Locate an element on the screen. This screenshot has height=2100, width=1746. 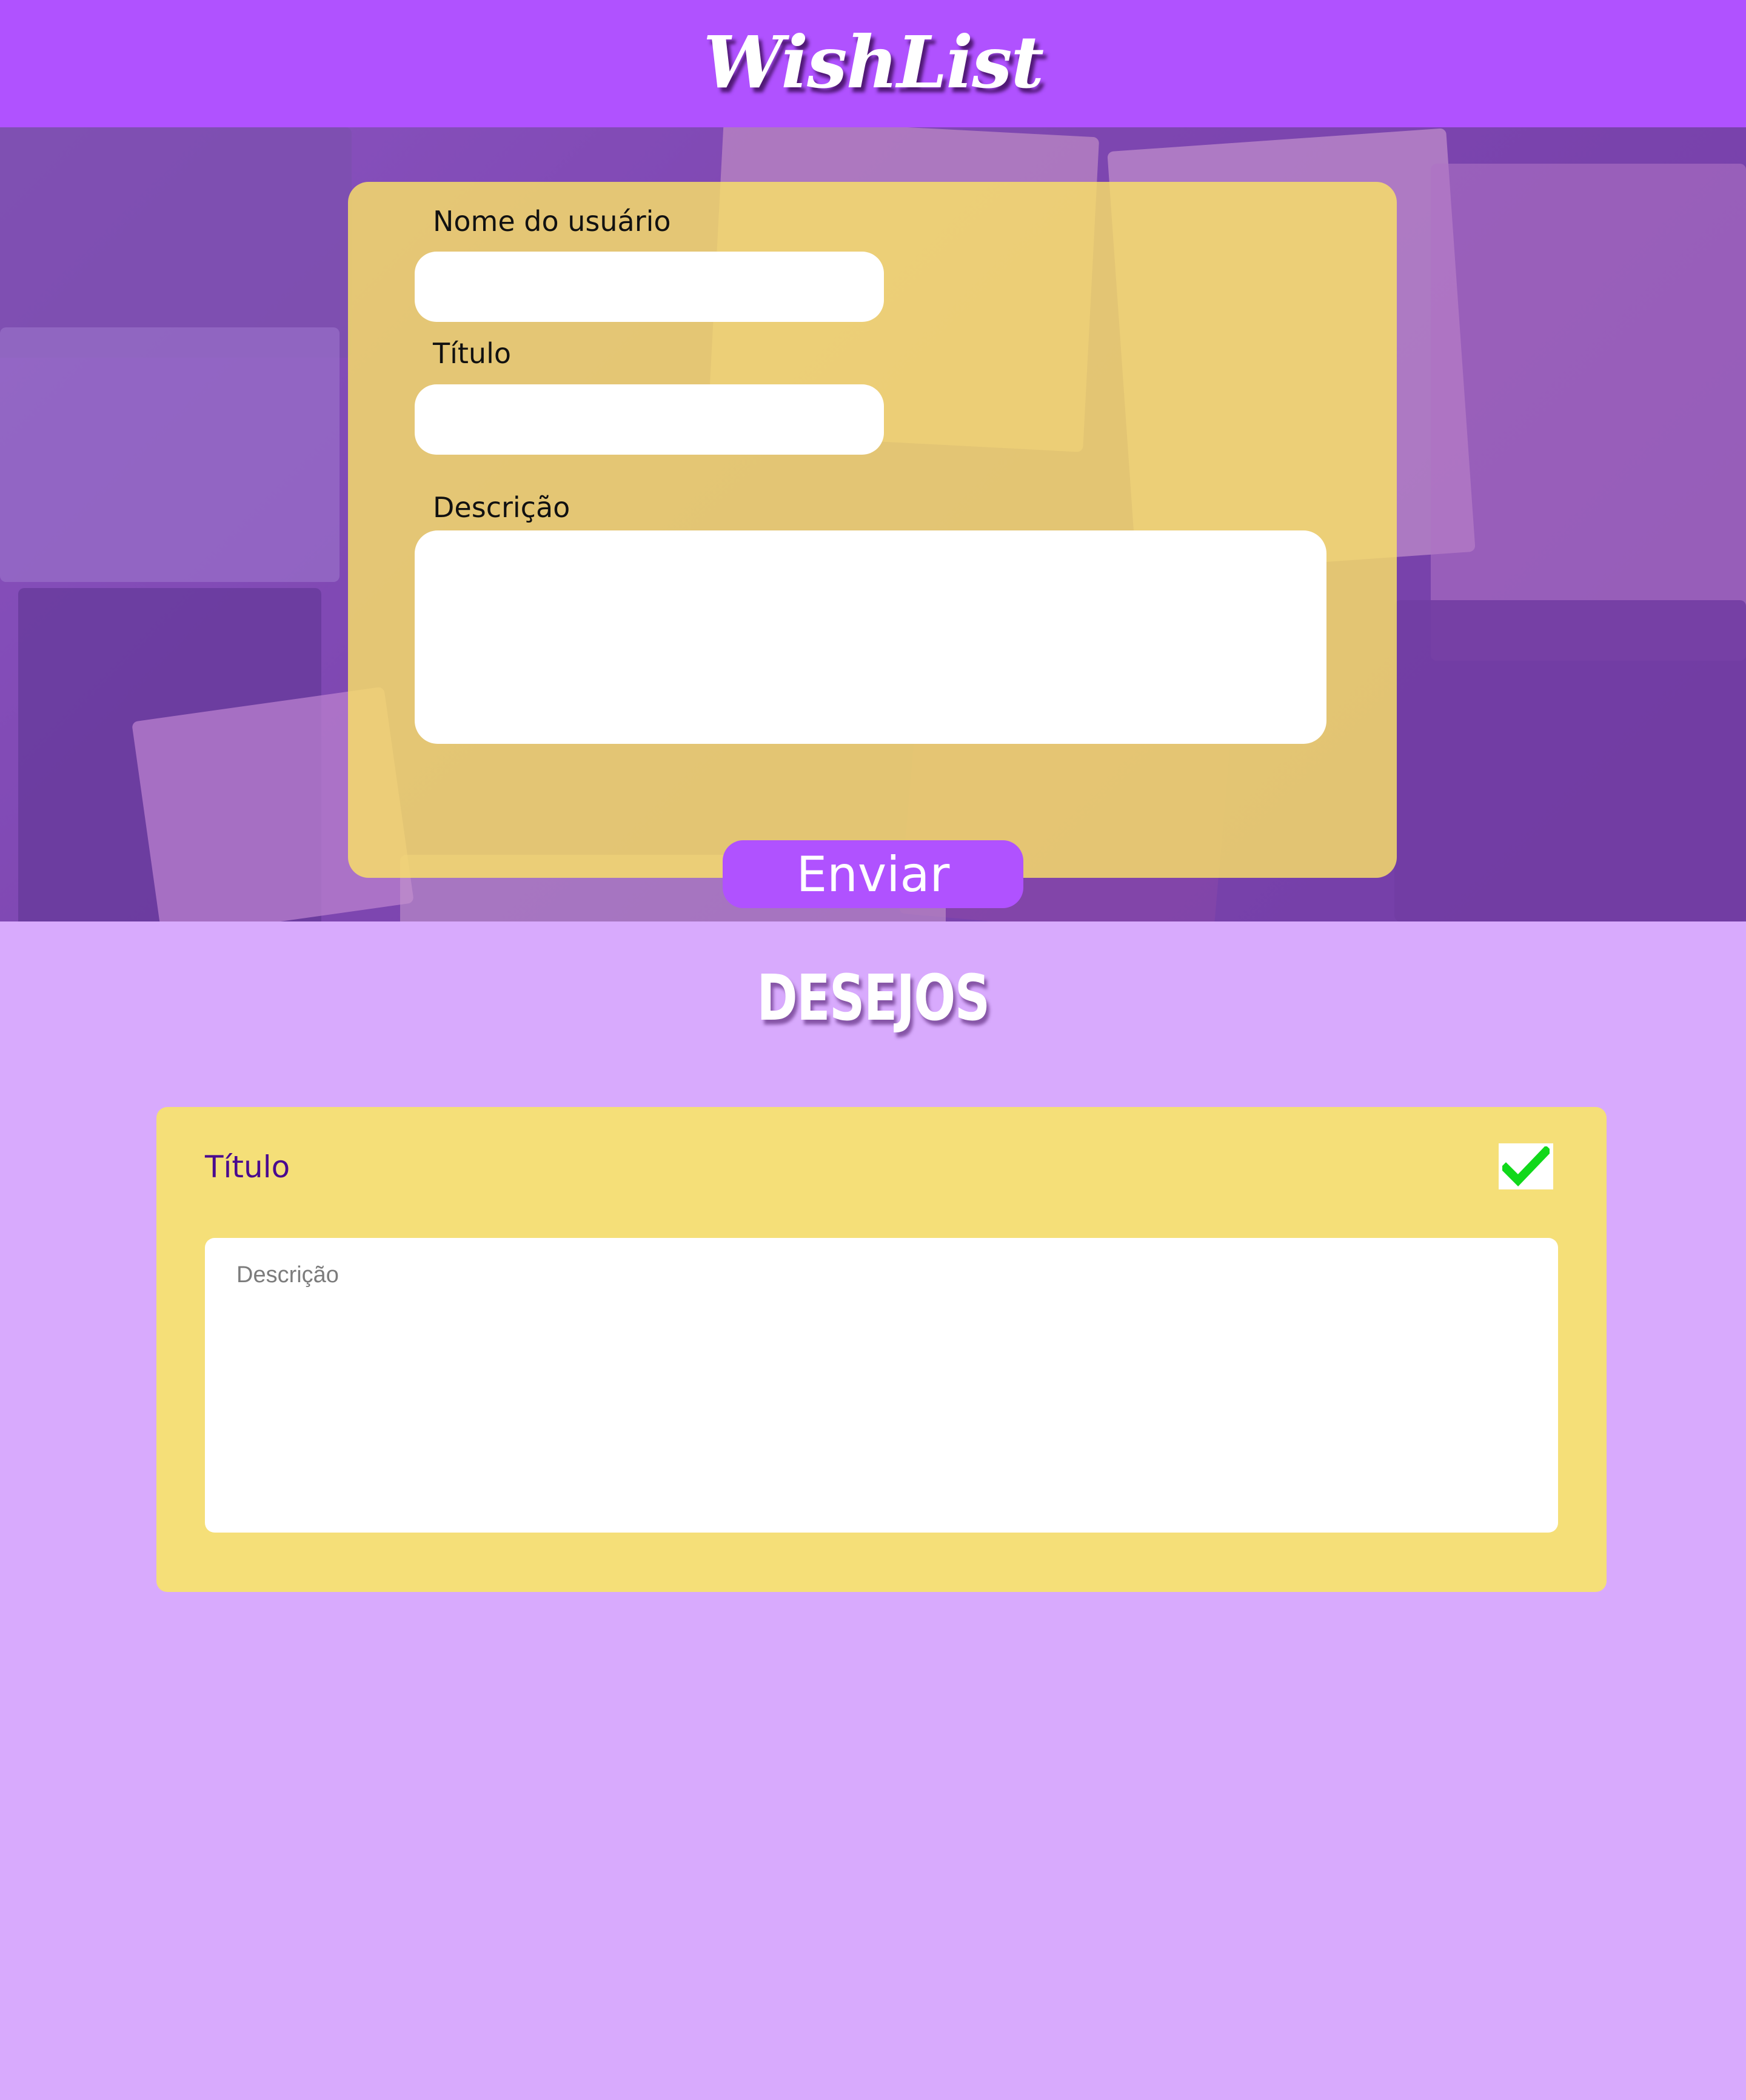
wish-description-input is located at coordinates (881, 1385).